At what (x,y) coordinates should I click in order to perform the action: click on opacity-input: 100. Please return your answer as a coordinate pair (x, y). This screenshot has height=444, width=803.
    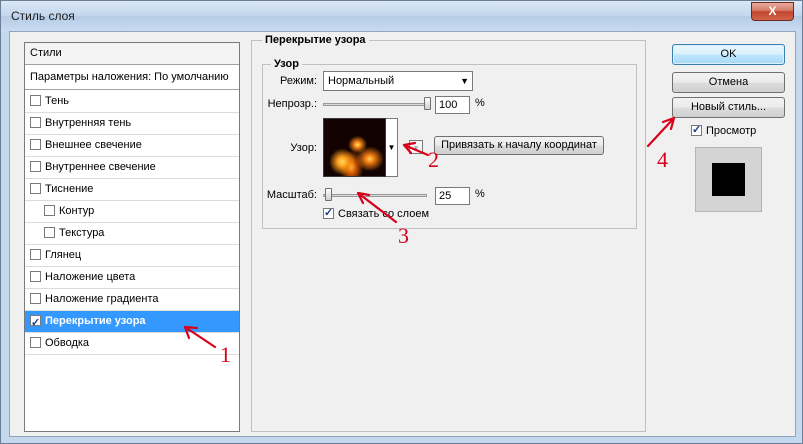
    Looking at the image, I should click on (452, 105).